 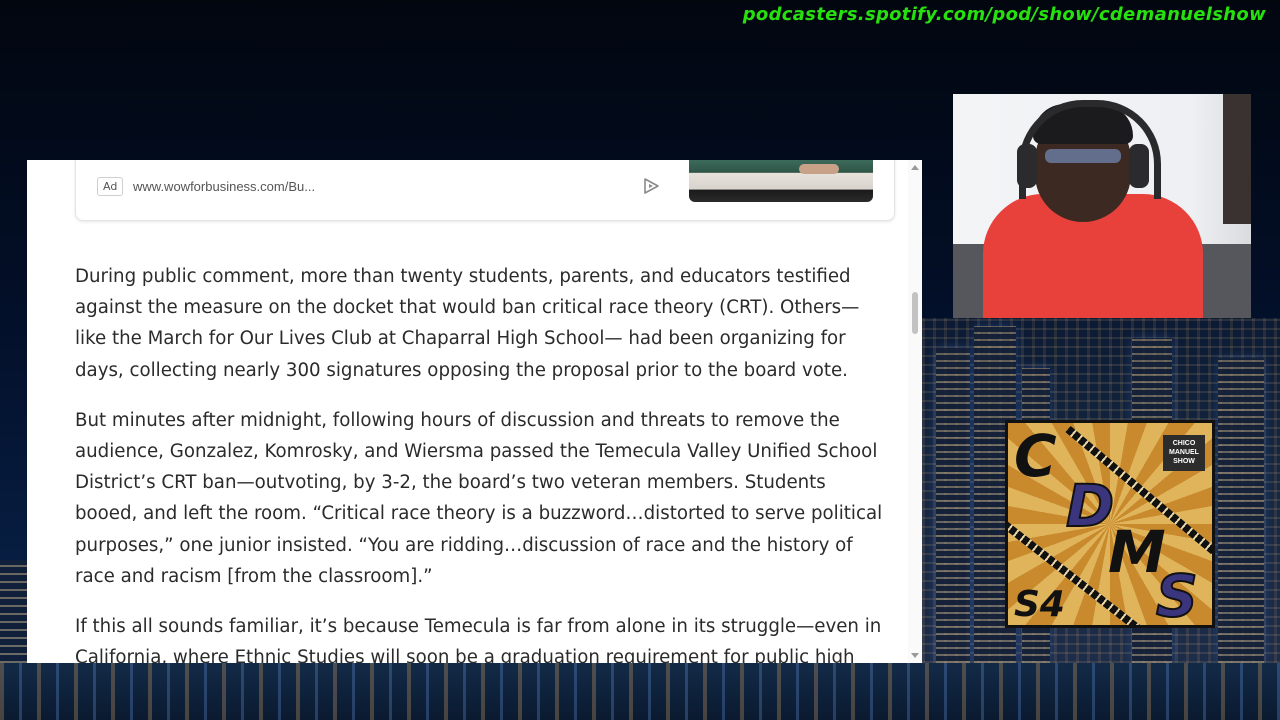 I want to click on webcam-feed, so click(x=1102, y=206).